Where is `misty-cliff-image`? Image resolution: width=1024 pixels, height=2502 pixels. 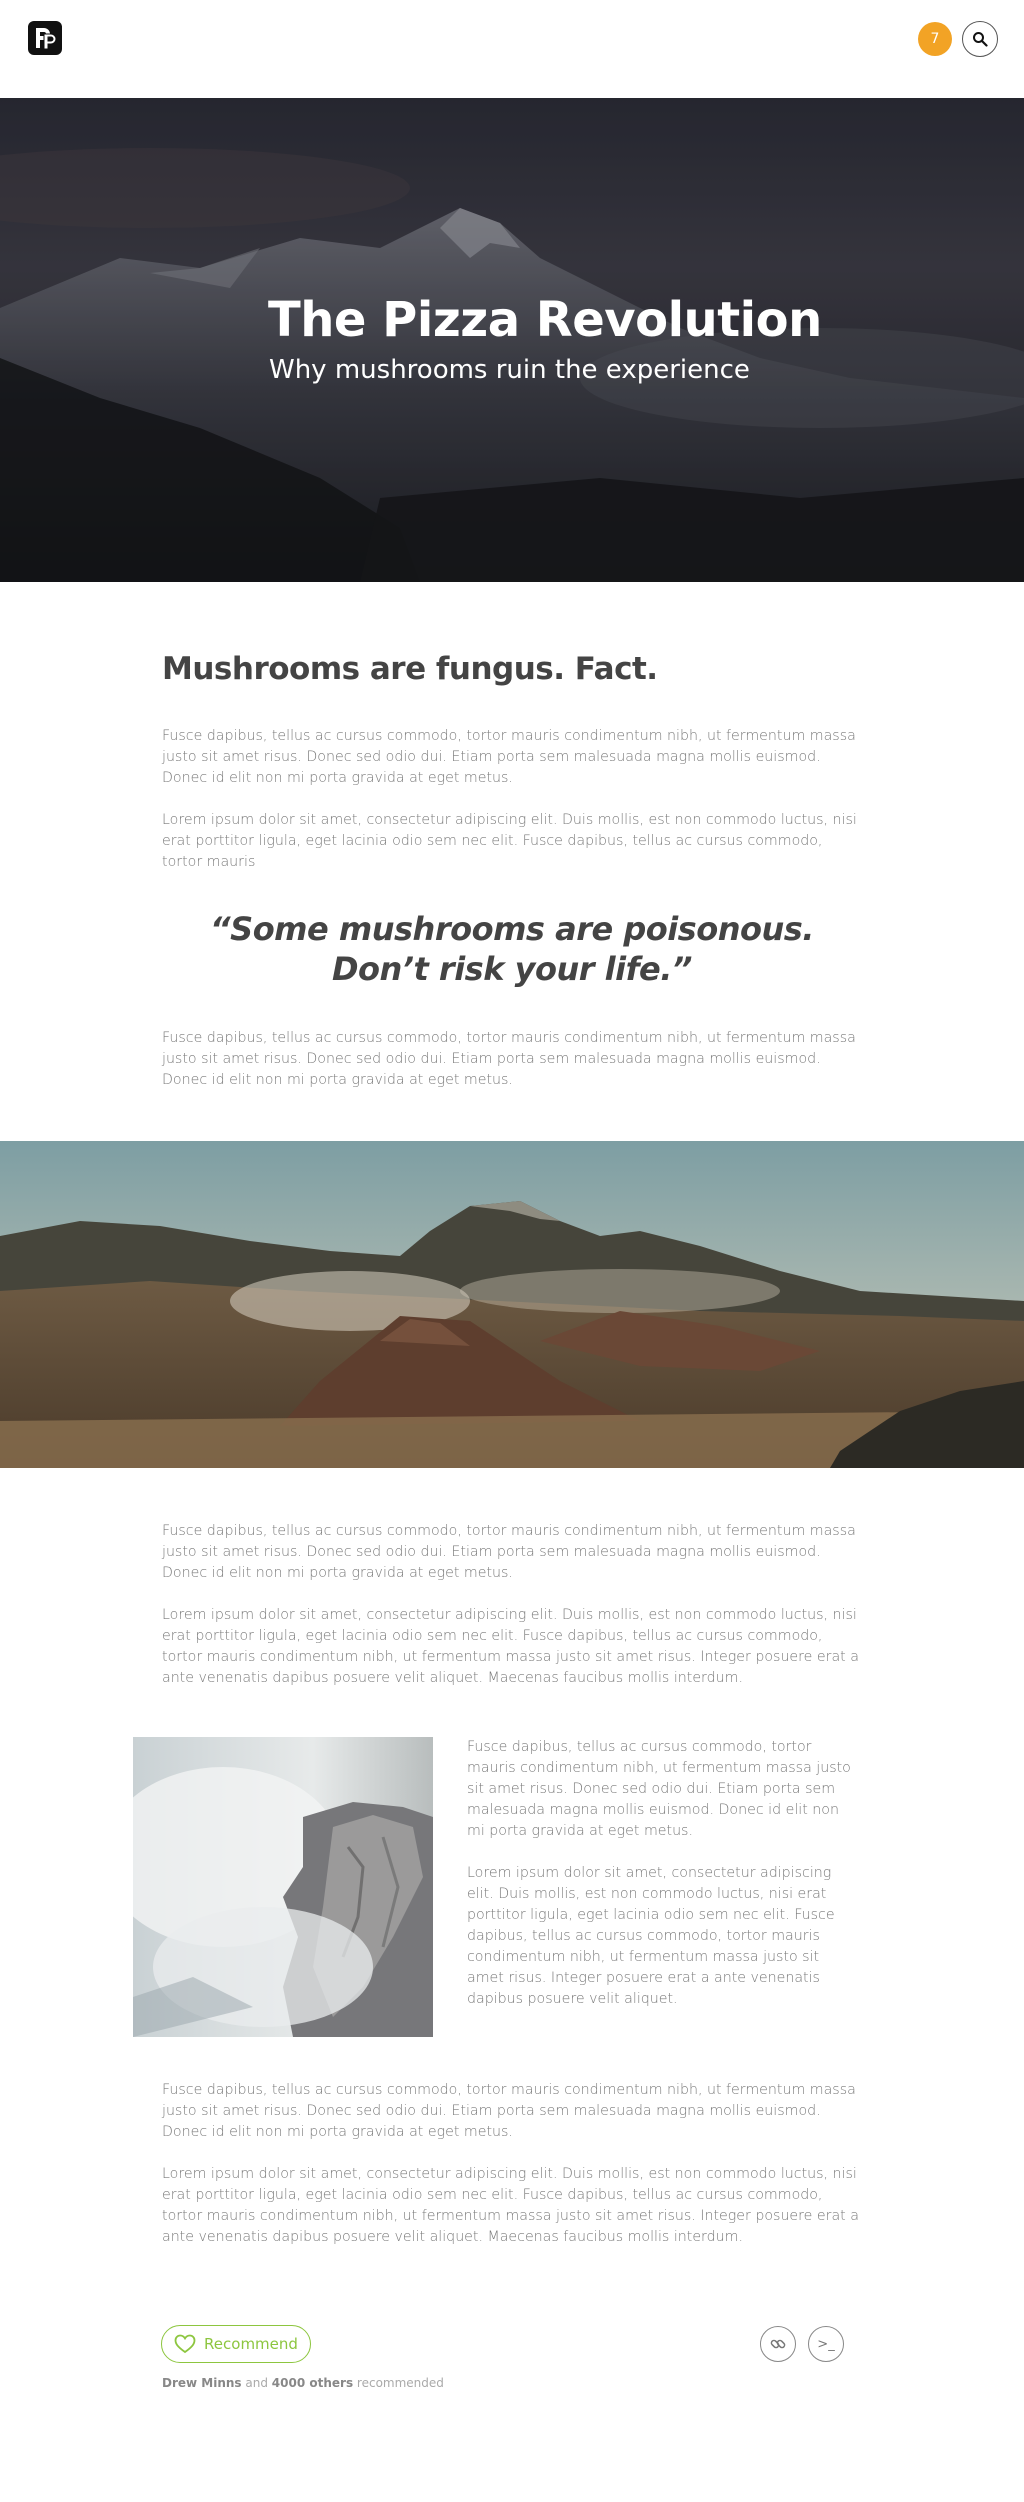 misty-cliff-image is located at coordinates (283, 1887).